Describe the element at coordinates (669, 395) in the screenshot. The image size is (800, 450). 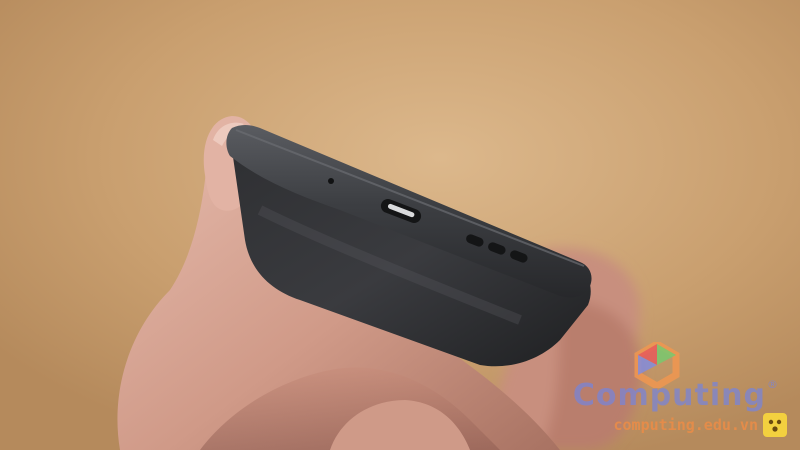
I see `watermark-brand: Computing` at that location.